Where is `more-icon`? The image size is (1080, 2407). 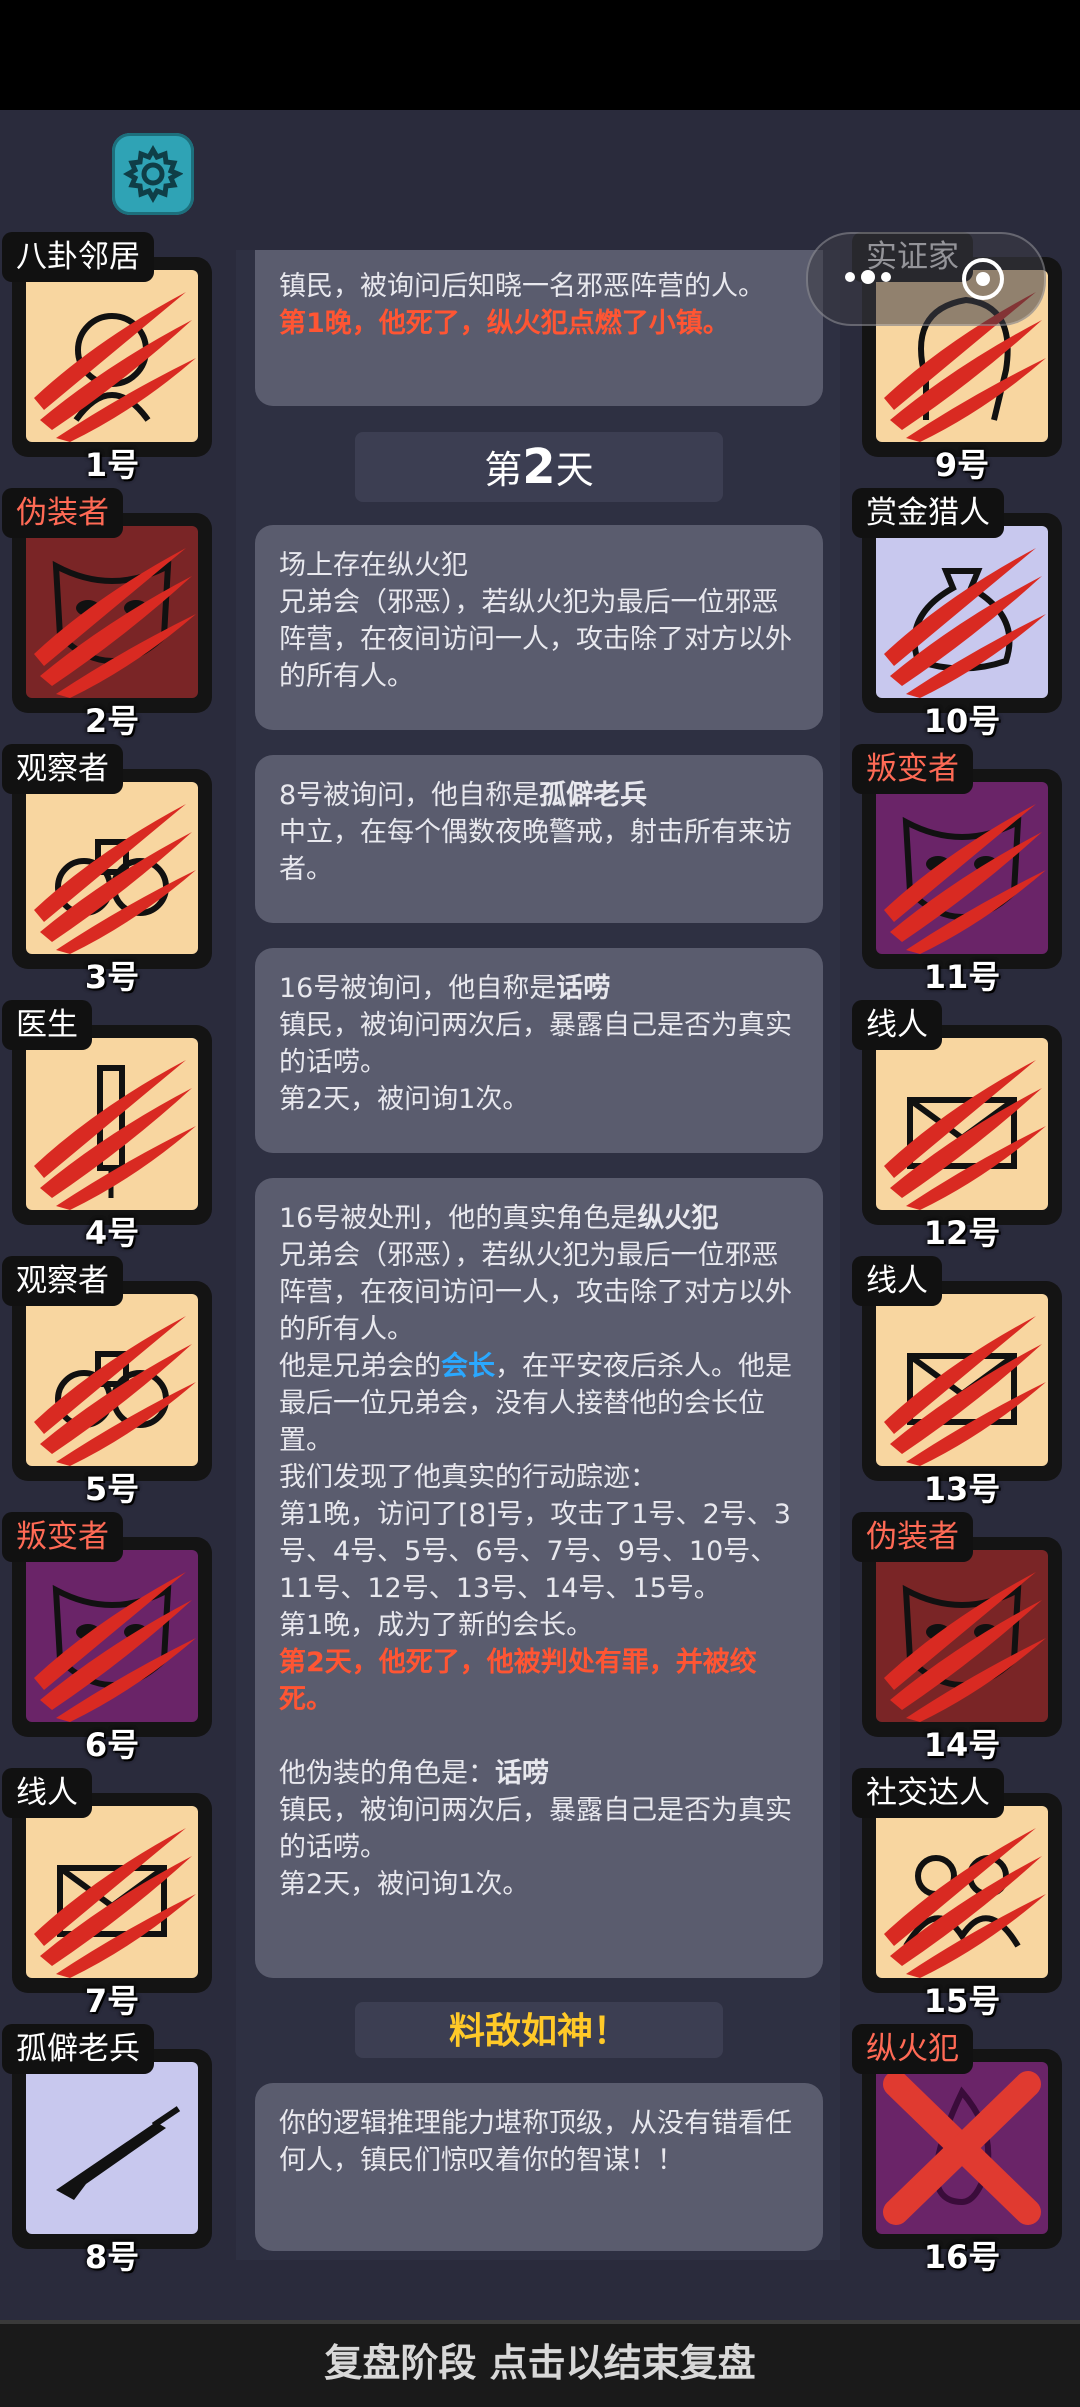
more-icon is located at coordinates (868, 277).